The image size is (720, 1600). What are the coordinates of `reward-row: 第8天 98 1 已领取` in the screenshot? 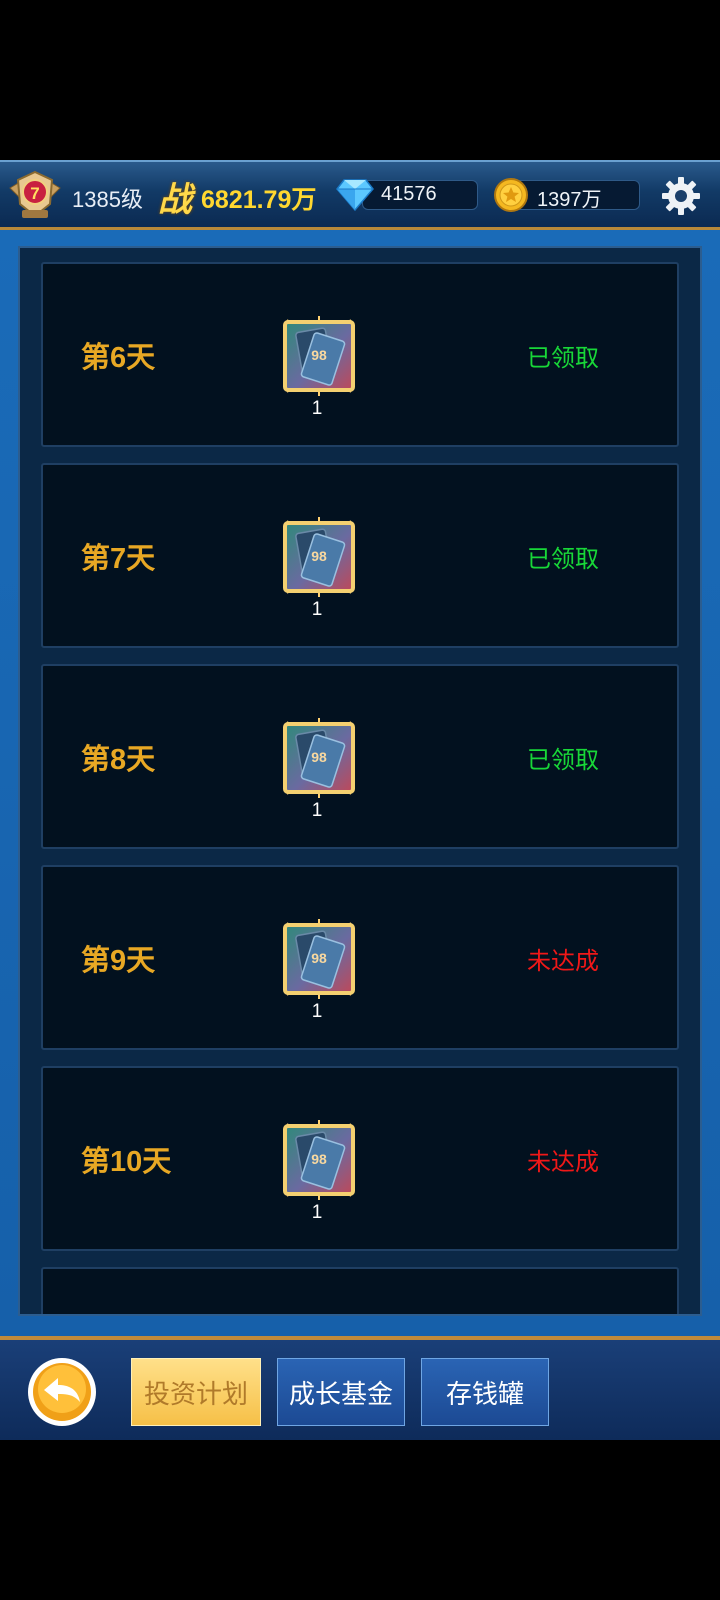 It's located at (360, 756).